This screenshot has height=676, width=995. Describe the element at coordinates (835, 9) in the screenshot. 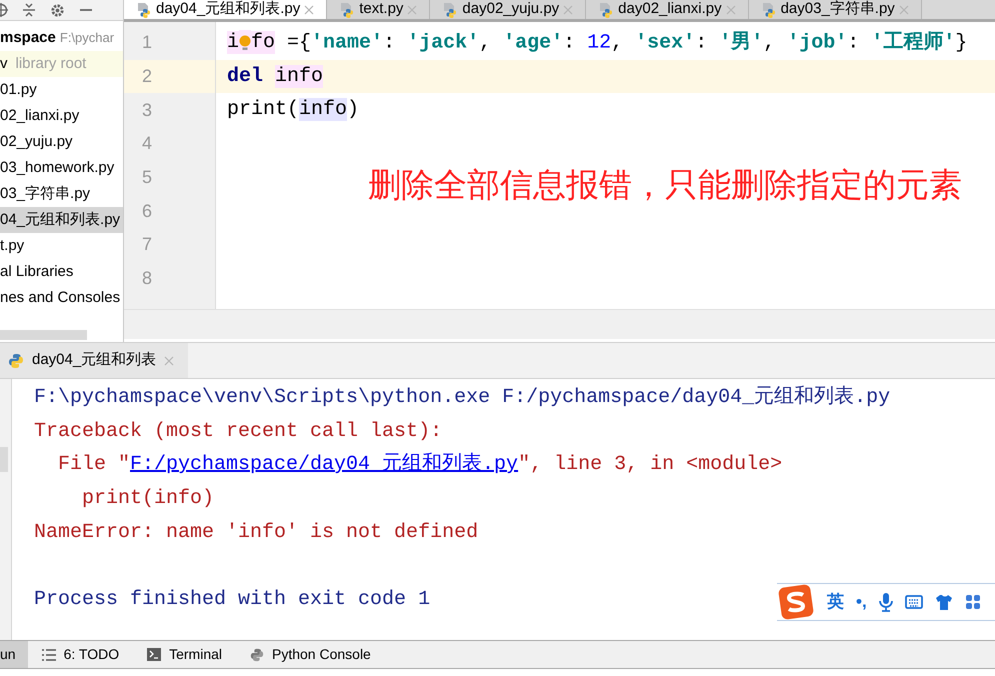

I see `editor-tab: day03_字符串.py` at that location.